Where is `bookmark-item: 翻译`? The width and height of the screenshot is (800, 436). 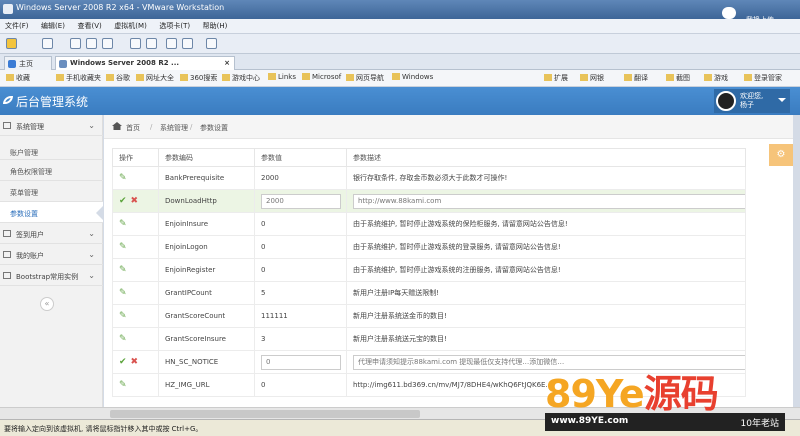 bookmark-item: 翻译 is located at coordinates (636, 78).